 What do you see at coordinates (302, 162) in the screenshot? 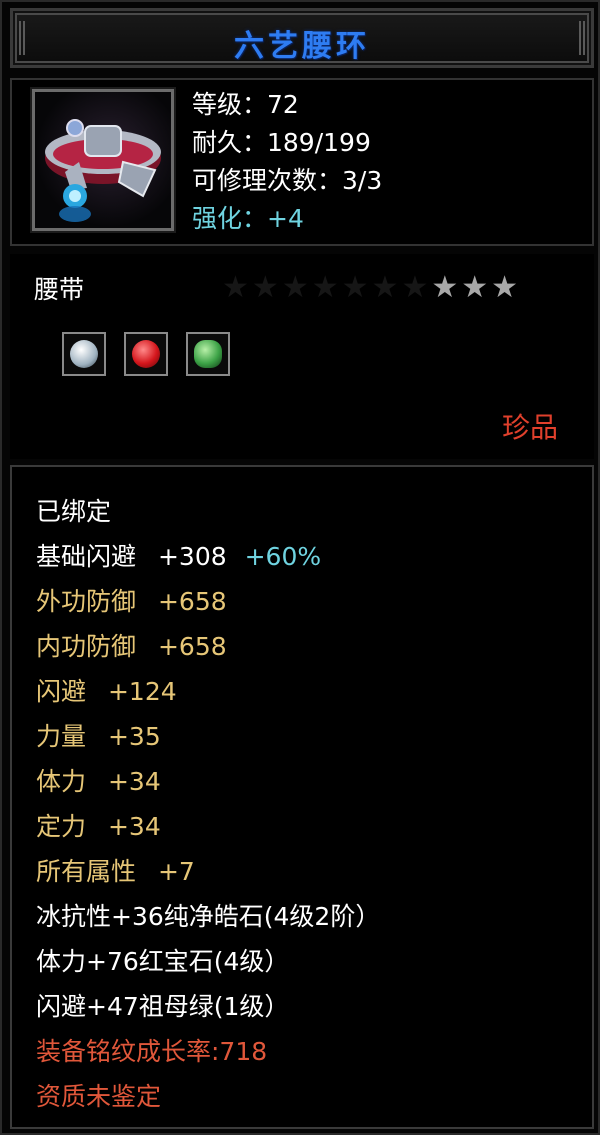
I see `info-panel: 等级：72 耐久：189/199 可修理次数：3/3 强化：+4` at bounding box center [302, 162].